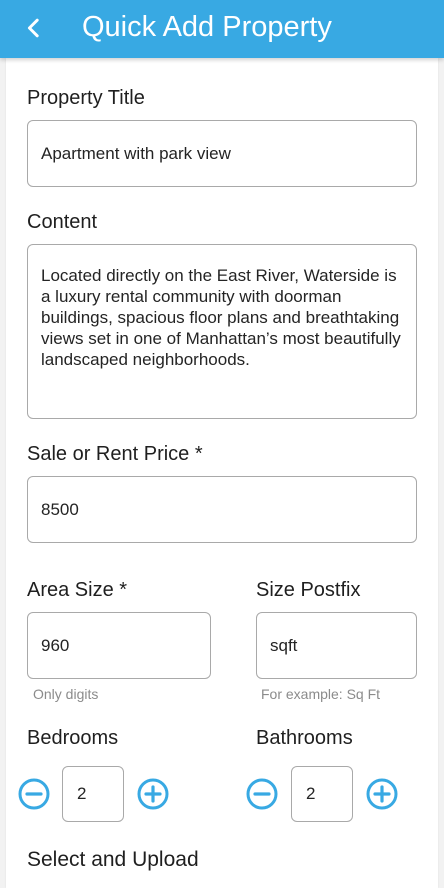 The image size is (444, 888). I want to click on bedrooms-label: Bedrooms, so click(73, 738).